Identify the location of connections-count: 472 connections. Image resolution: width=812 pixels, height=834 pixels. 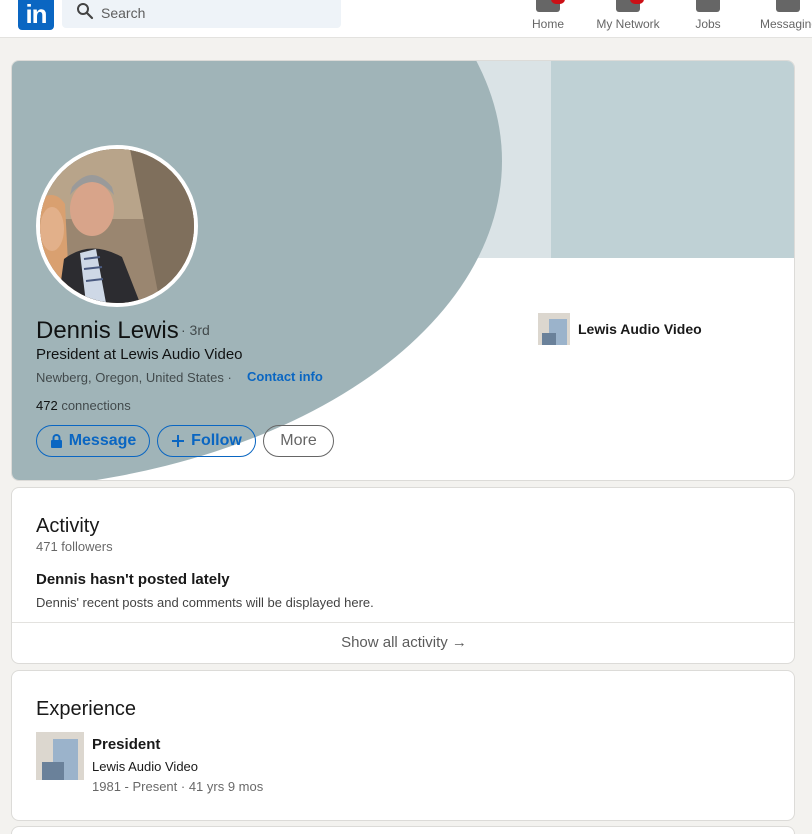
(83, 405).